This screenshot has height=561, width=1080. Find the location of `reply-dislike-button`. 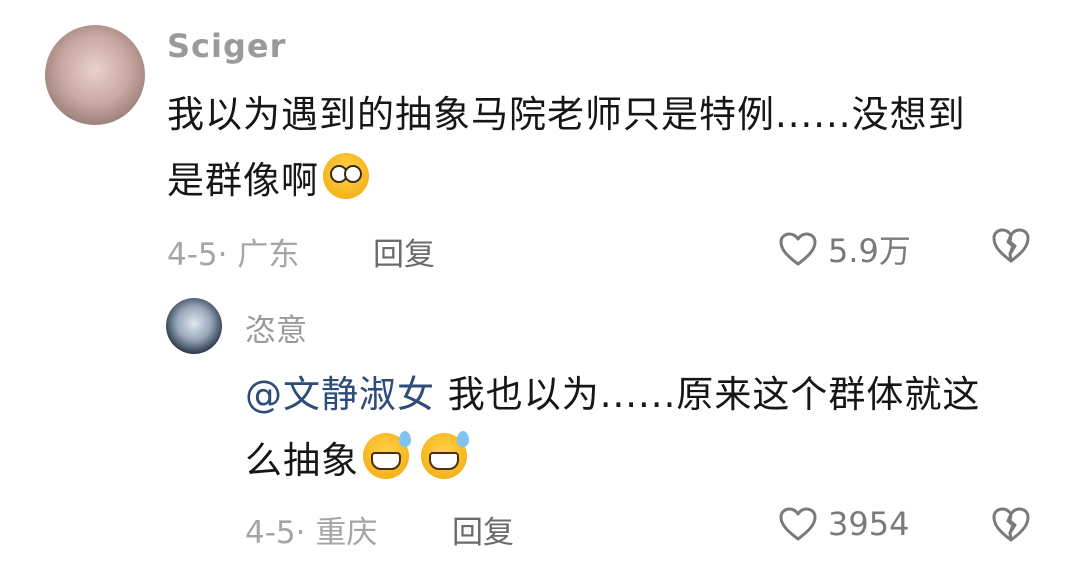

reply-dislike-button is located at coordinates (1011, 526).